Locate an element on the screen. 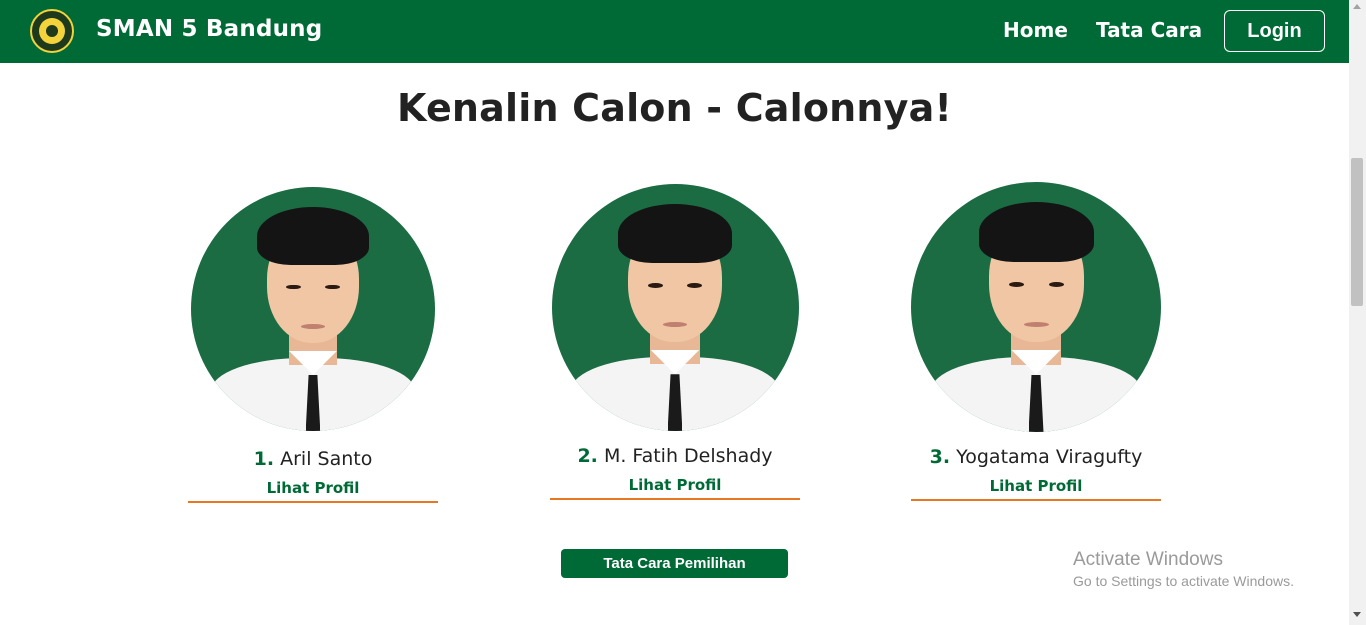  vertical-scrollbar is located at coordinates (1357, 312).